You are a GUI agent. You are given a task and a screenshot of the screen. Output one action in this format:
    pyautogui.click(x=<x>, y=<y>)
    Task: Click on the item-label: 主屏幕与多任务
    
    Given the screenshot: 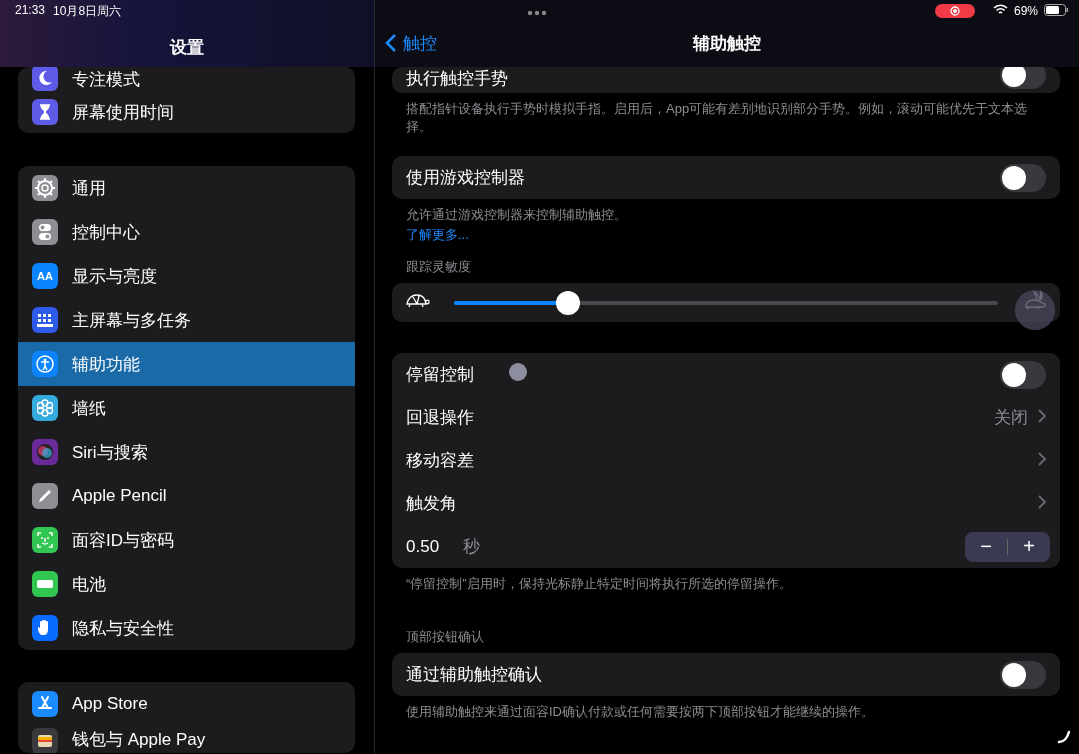 What is the action you would take?
    pyautogui.click(x=131, y=320)
    